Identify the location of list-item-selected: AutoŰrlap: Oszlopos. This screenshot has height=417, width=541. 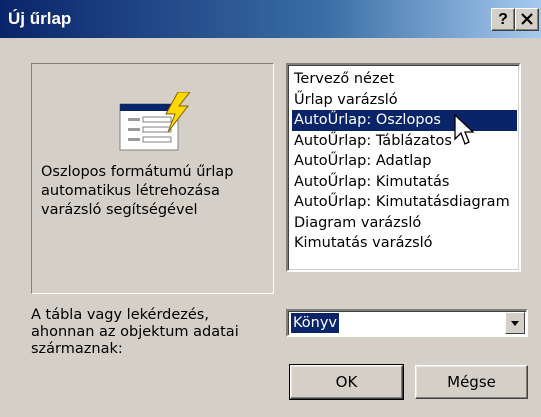
(404, 120).